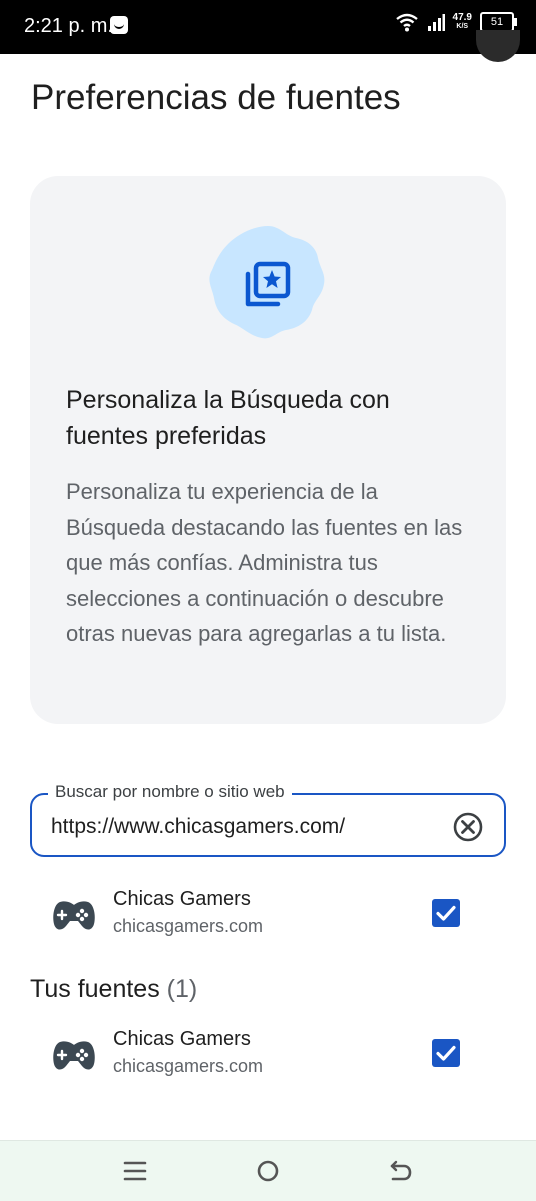 The image size is (536, 1201). Describe the element at coordinates (498, 46) in the screenshot. I see `avatar` at that location.